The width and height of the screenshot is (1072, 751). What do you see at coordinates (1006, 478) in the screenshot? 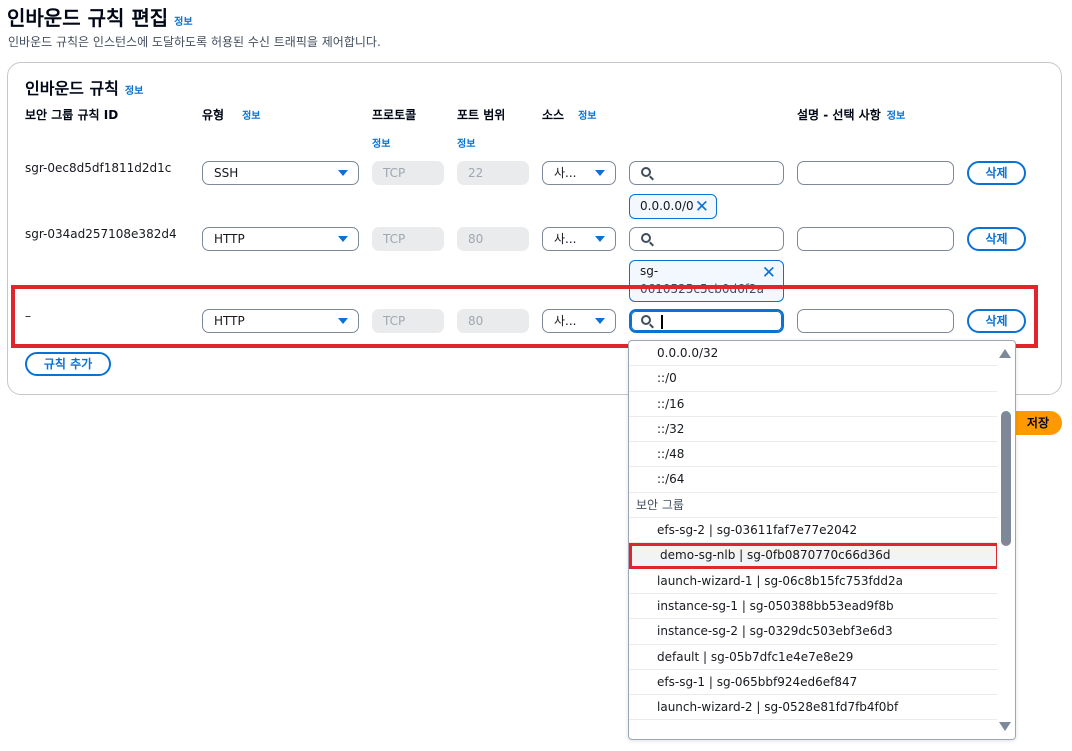
I see `scrollbar-thumb` at bounding box center [1006, 478].